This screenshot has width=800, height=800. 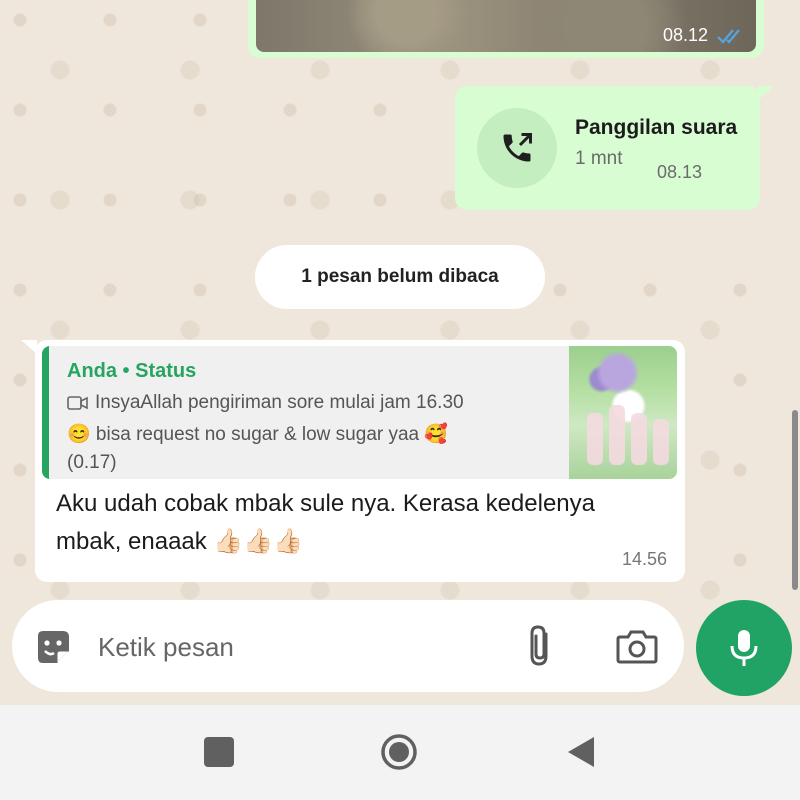 What do you see at coordinates (637, 646) in the screenshot?
I see `camera-icon` at bounding box center [637, 646].